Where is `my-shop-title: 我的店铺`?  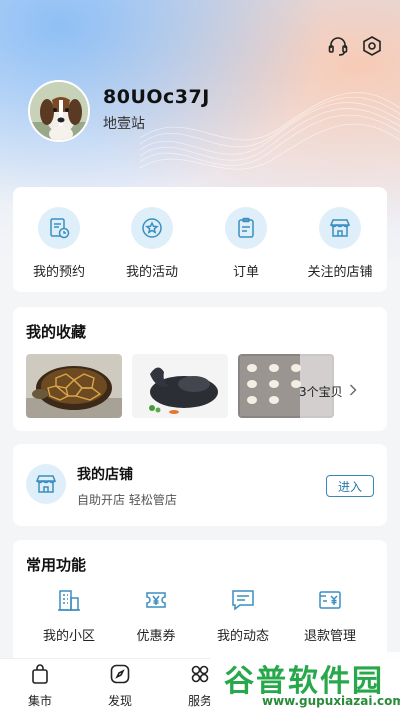 my-shop-title: 我的店铺 is located at coordinates (105, 475).